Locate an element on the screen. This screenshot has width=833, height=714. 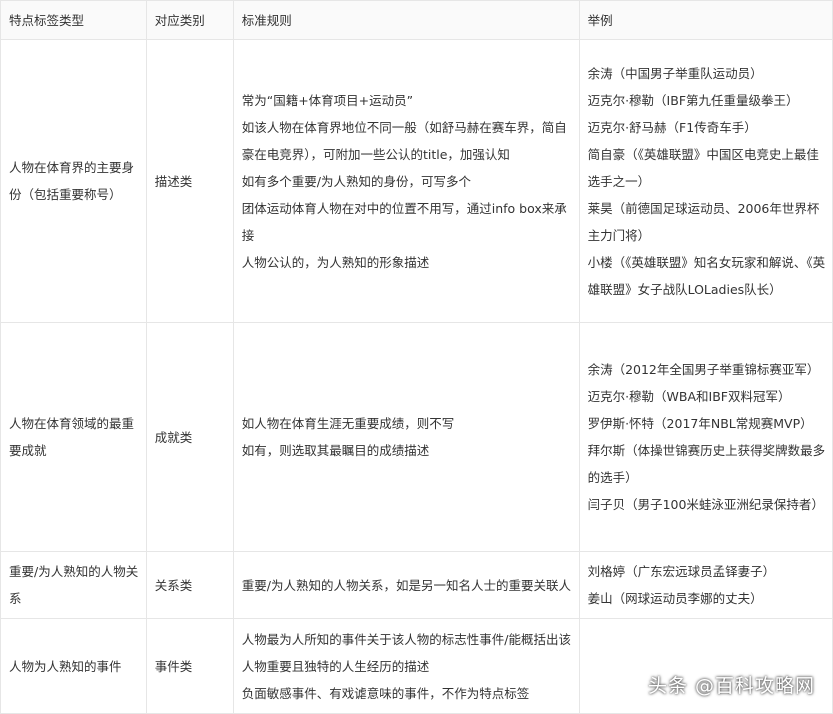
rule-line: 重要/为人熟知的人物关系，如是另一知名人士的重要关联人 is located at coordinates (406, 585).